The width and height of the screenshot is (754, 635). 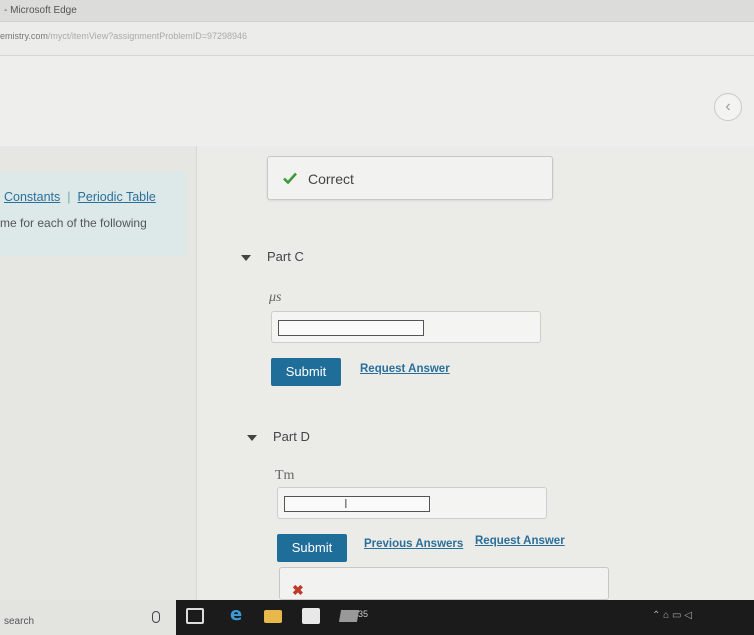 I want to click on os-taskbar: search e 35 ⌃ ⌂ ▭ ◁, so click(x=377, y=617).